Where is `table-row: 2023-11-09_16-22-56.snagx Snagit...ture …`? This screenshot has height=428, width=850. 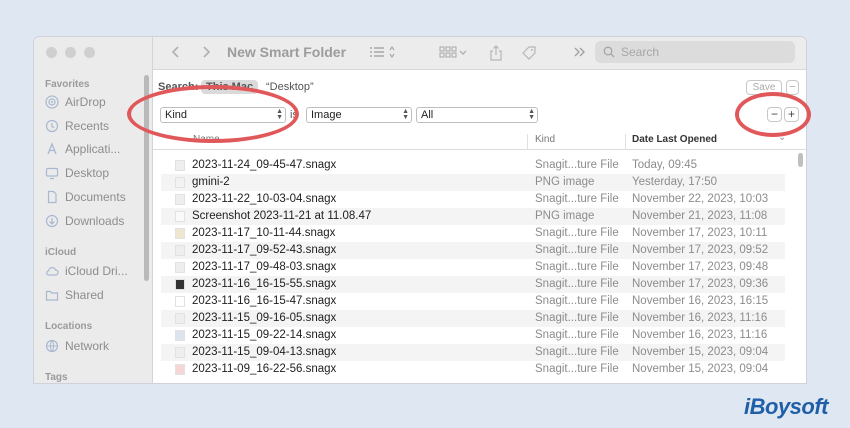
table-row: 2023-11-09_16-22-56.snagx Snagit...ture … is located at coordinates (473, 369).